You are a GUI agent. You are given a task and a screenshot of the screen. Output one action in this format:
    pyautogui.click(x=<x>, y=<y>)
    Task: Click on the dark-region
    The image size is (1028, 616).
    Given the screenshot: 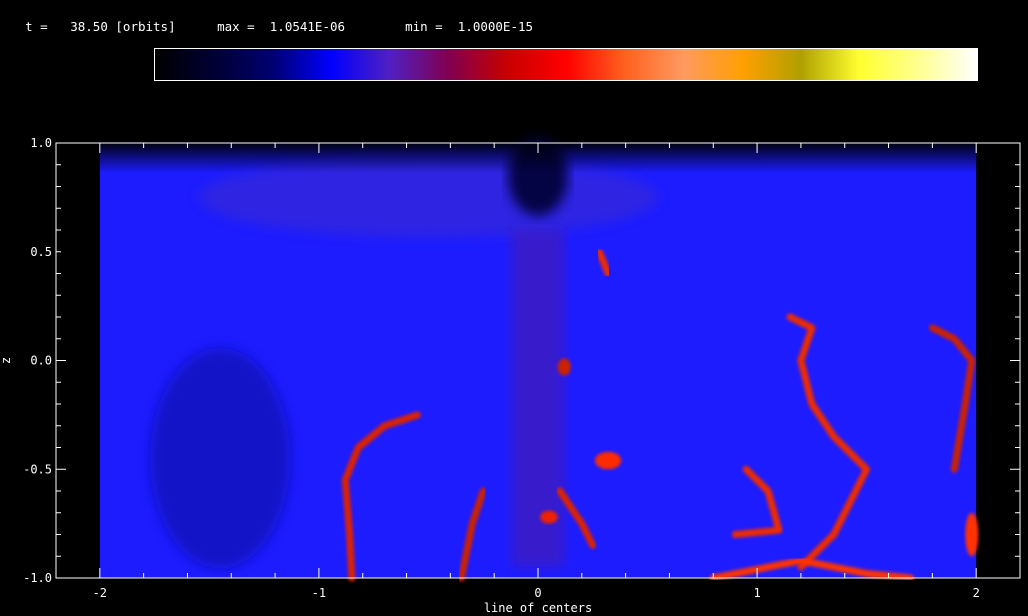 What is the action you would take?
    pyautogui.click(x=220, y=458)
    